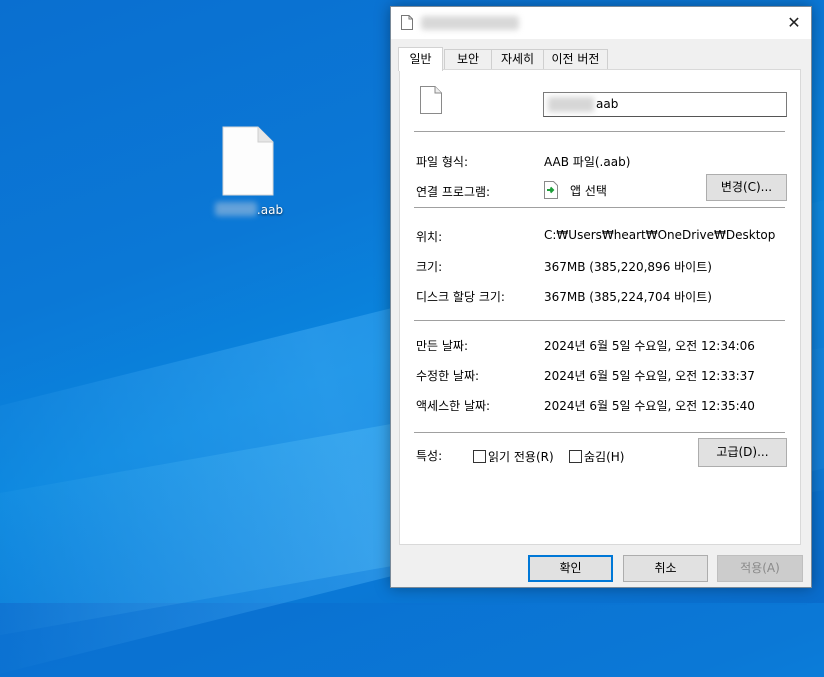  What do you see at coordinates (521, 457) in the screenshot?
I see `readonly-label: 읽기 전용(R)` at bounding box center [521, 457].